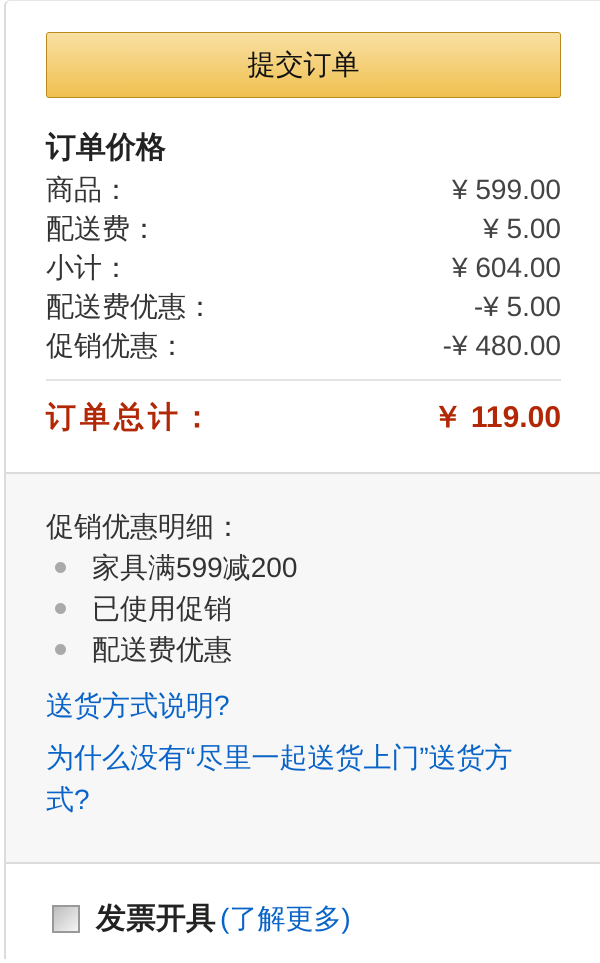  What do you see at coordinates (506, 190) in the screenshot?
I see `price-amount: ¥ 599.00` at bounding box center [506, 190].